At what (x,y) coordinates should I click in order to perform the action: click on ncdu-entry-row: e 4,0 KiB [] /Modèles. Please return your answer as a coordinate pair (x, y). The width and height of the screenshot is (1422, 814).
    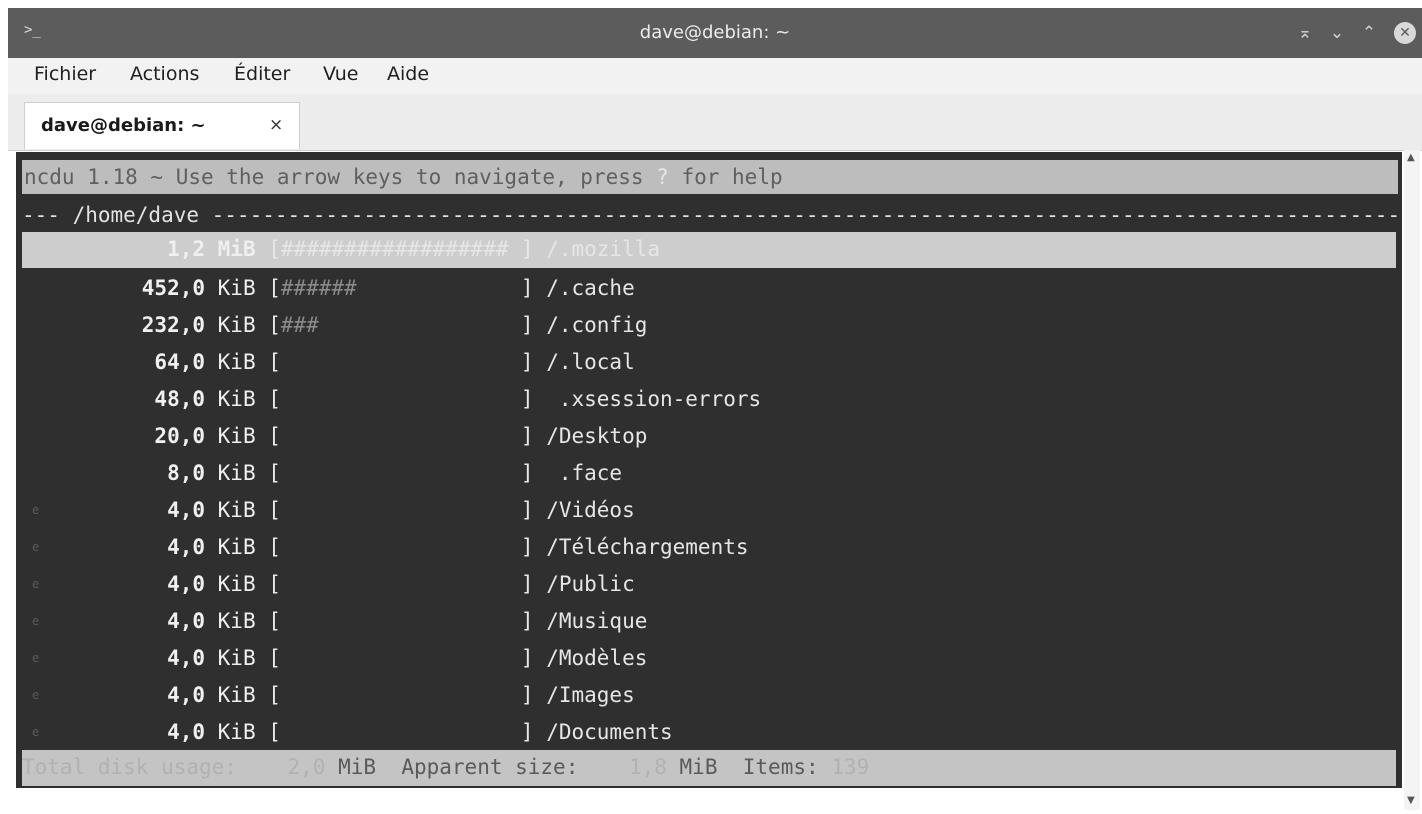
    Looking at the image, I should click on (709, 658).